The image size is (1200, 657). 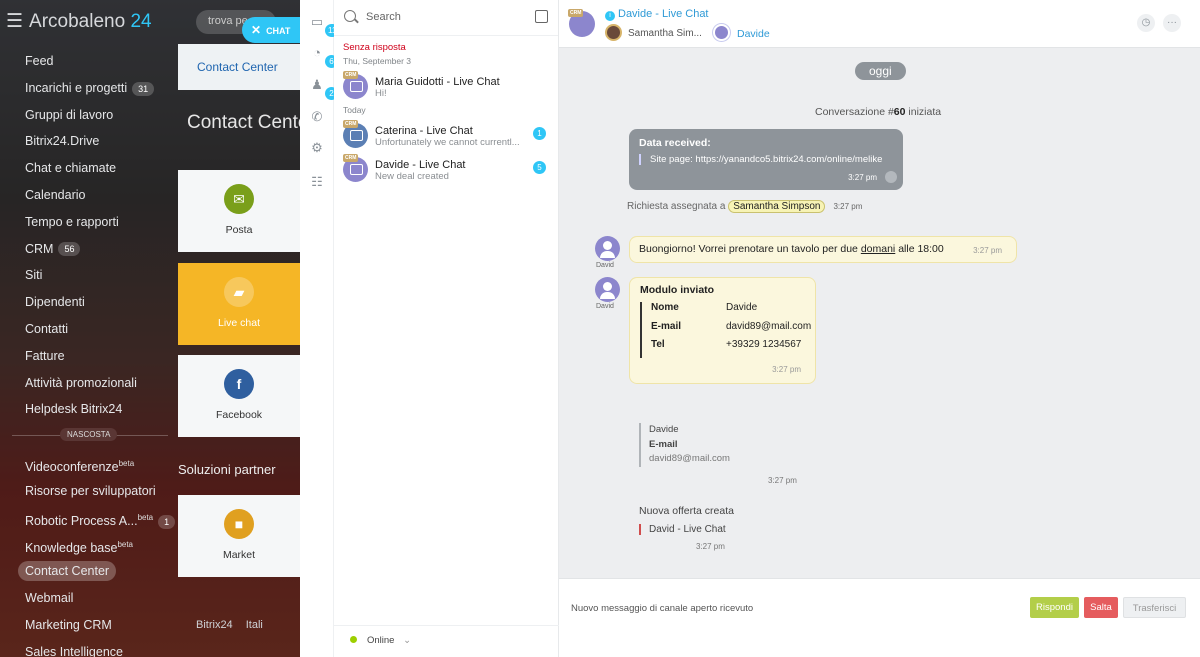 I want to click on hidden-label: NASCOSTA, so click(x=89, y=435).